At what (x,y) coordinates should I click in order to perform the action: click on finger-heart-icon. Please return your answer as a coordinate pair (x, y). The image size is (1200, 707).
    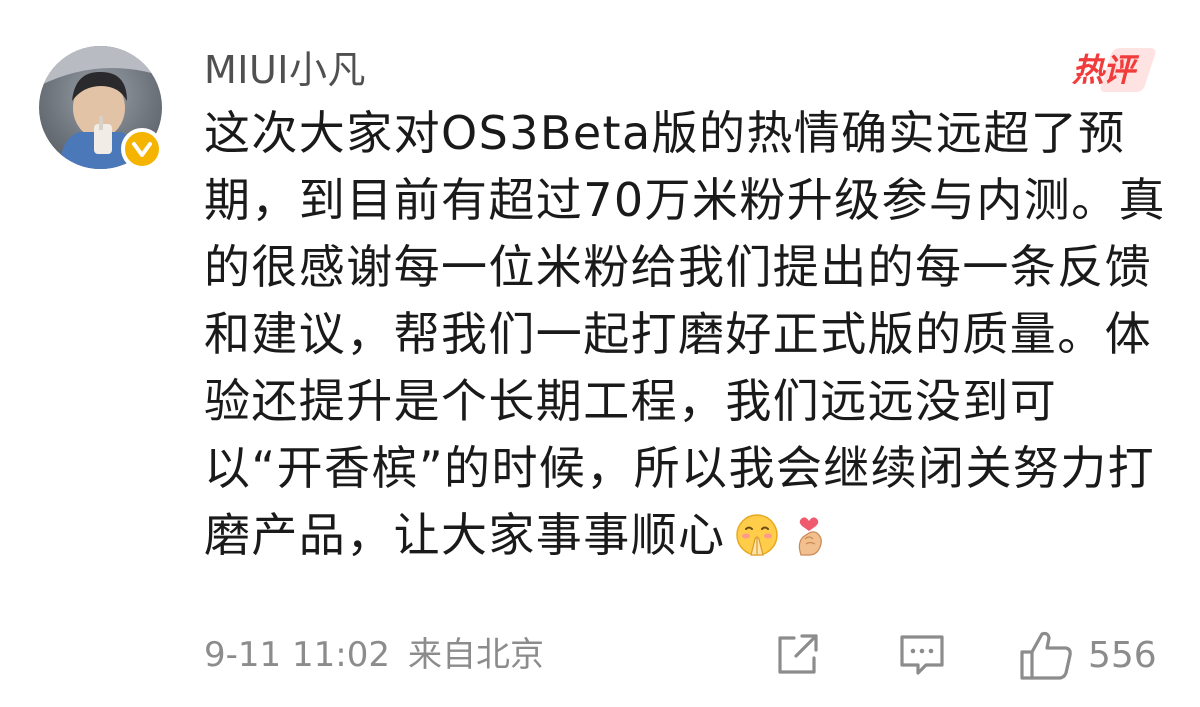
    Looking at the image, I should click on (811, 532).